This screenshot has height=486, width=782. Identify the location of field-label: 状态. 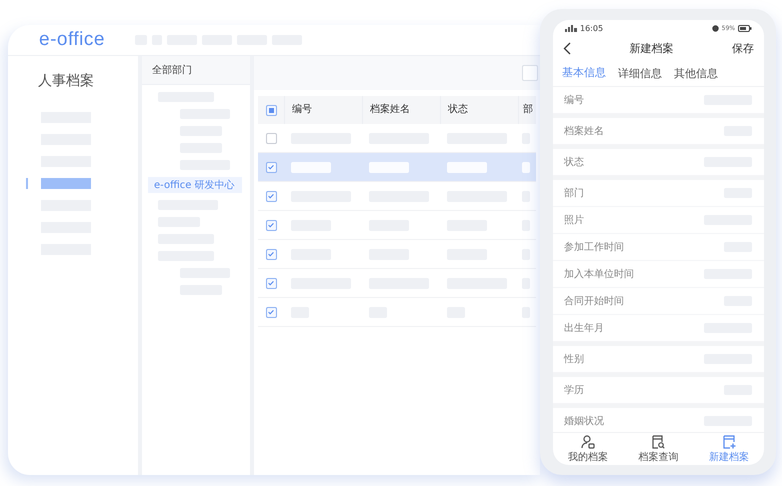
(574, 162).